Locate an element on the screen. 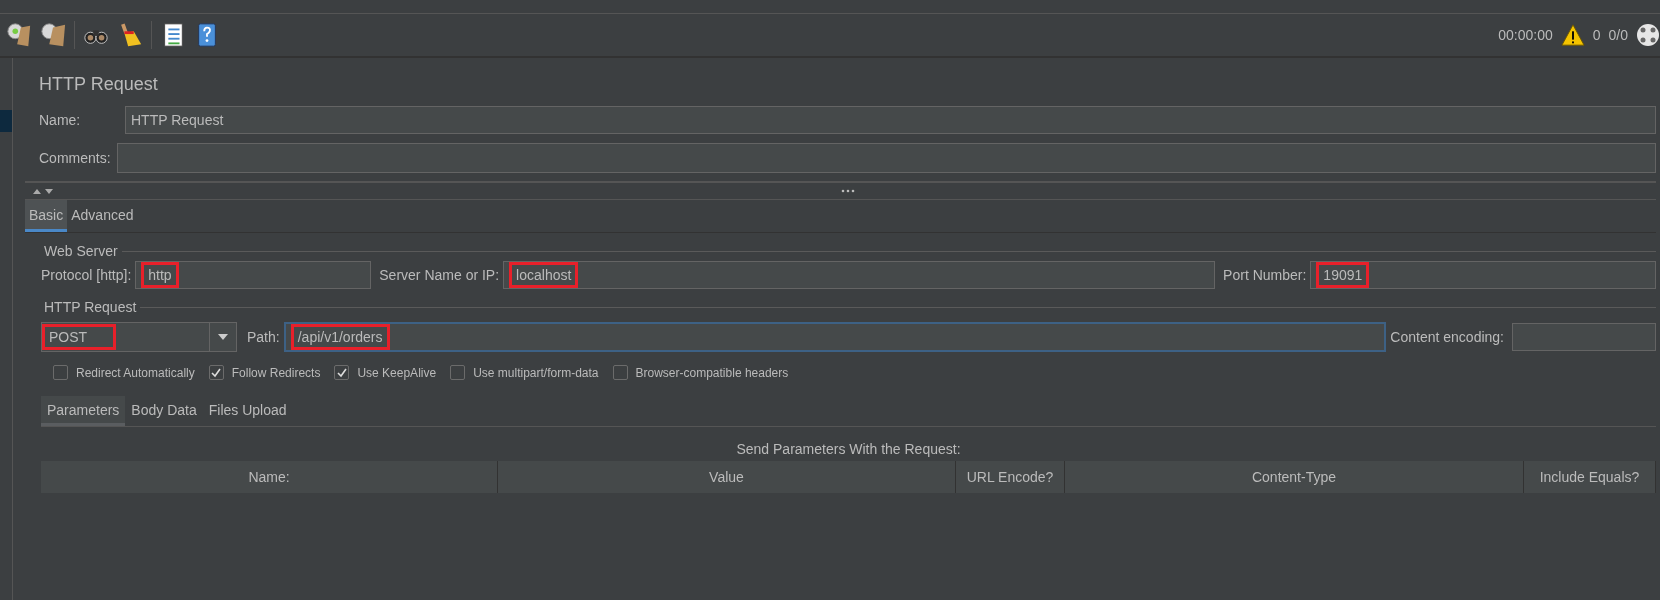  field-value: http is located at coordinates (160, 275).